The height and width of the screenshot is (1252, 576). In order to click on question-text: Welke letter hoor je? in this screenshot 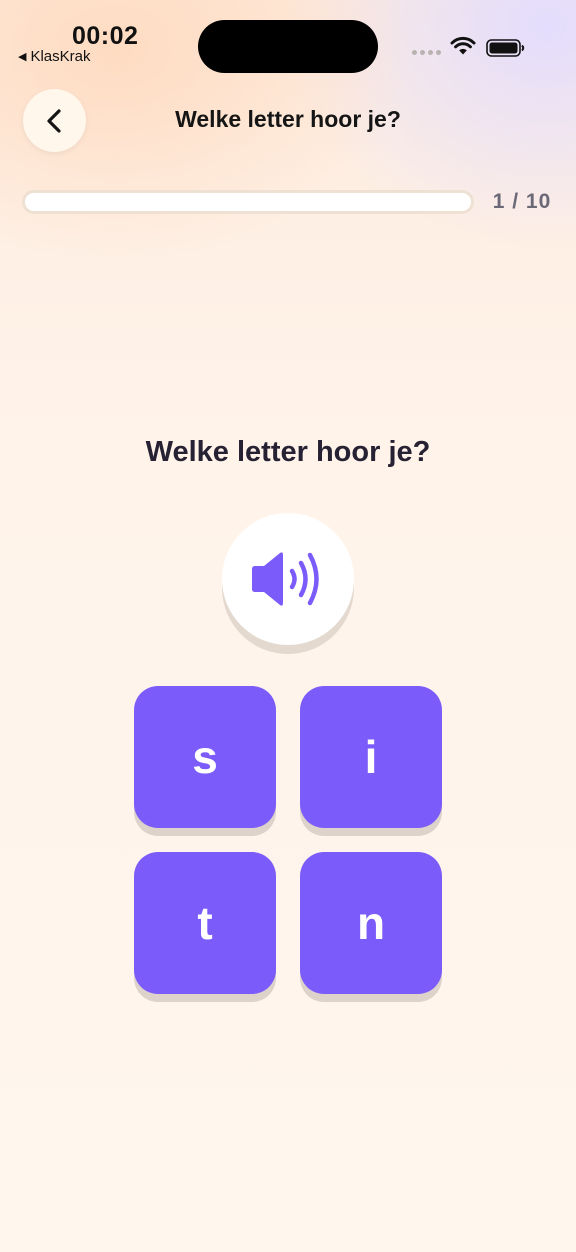, I will do `click(288, 452)`.